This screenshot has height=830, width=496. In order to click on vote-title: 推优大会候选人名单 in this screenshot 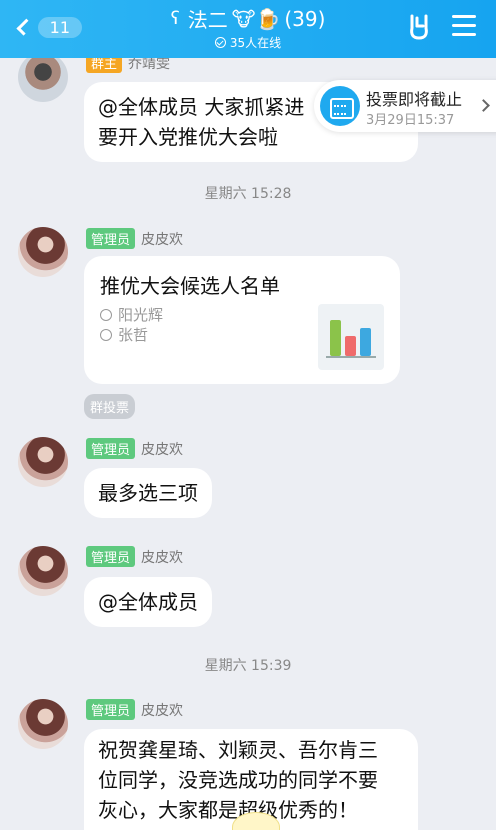, I will do `click(190, 286)`.